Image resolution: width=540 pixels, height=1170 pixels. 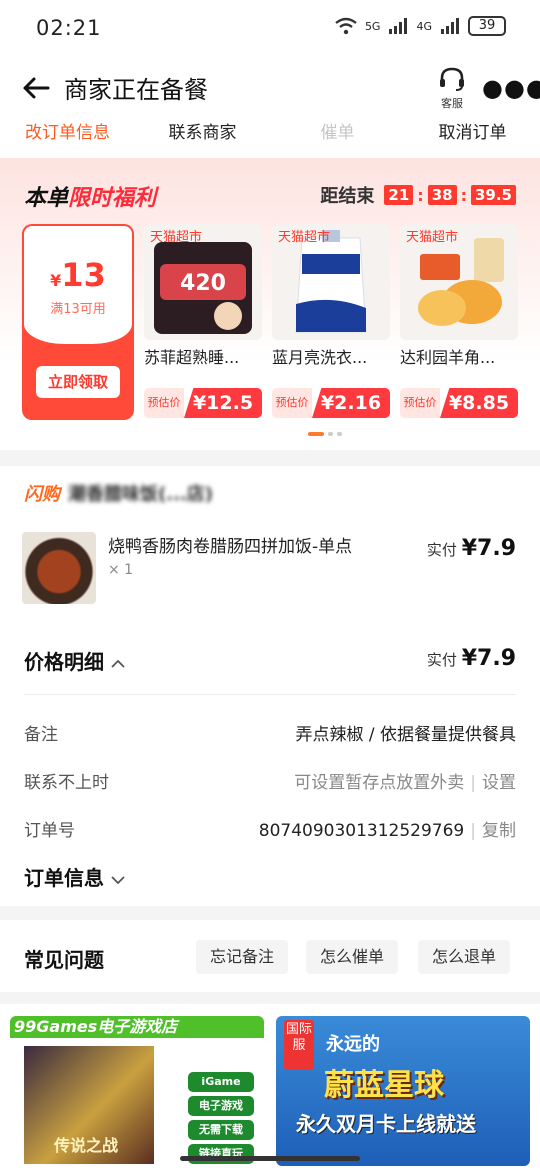 I want to click on battery-indicator: 39, so click(x=487, y=26).